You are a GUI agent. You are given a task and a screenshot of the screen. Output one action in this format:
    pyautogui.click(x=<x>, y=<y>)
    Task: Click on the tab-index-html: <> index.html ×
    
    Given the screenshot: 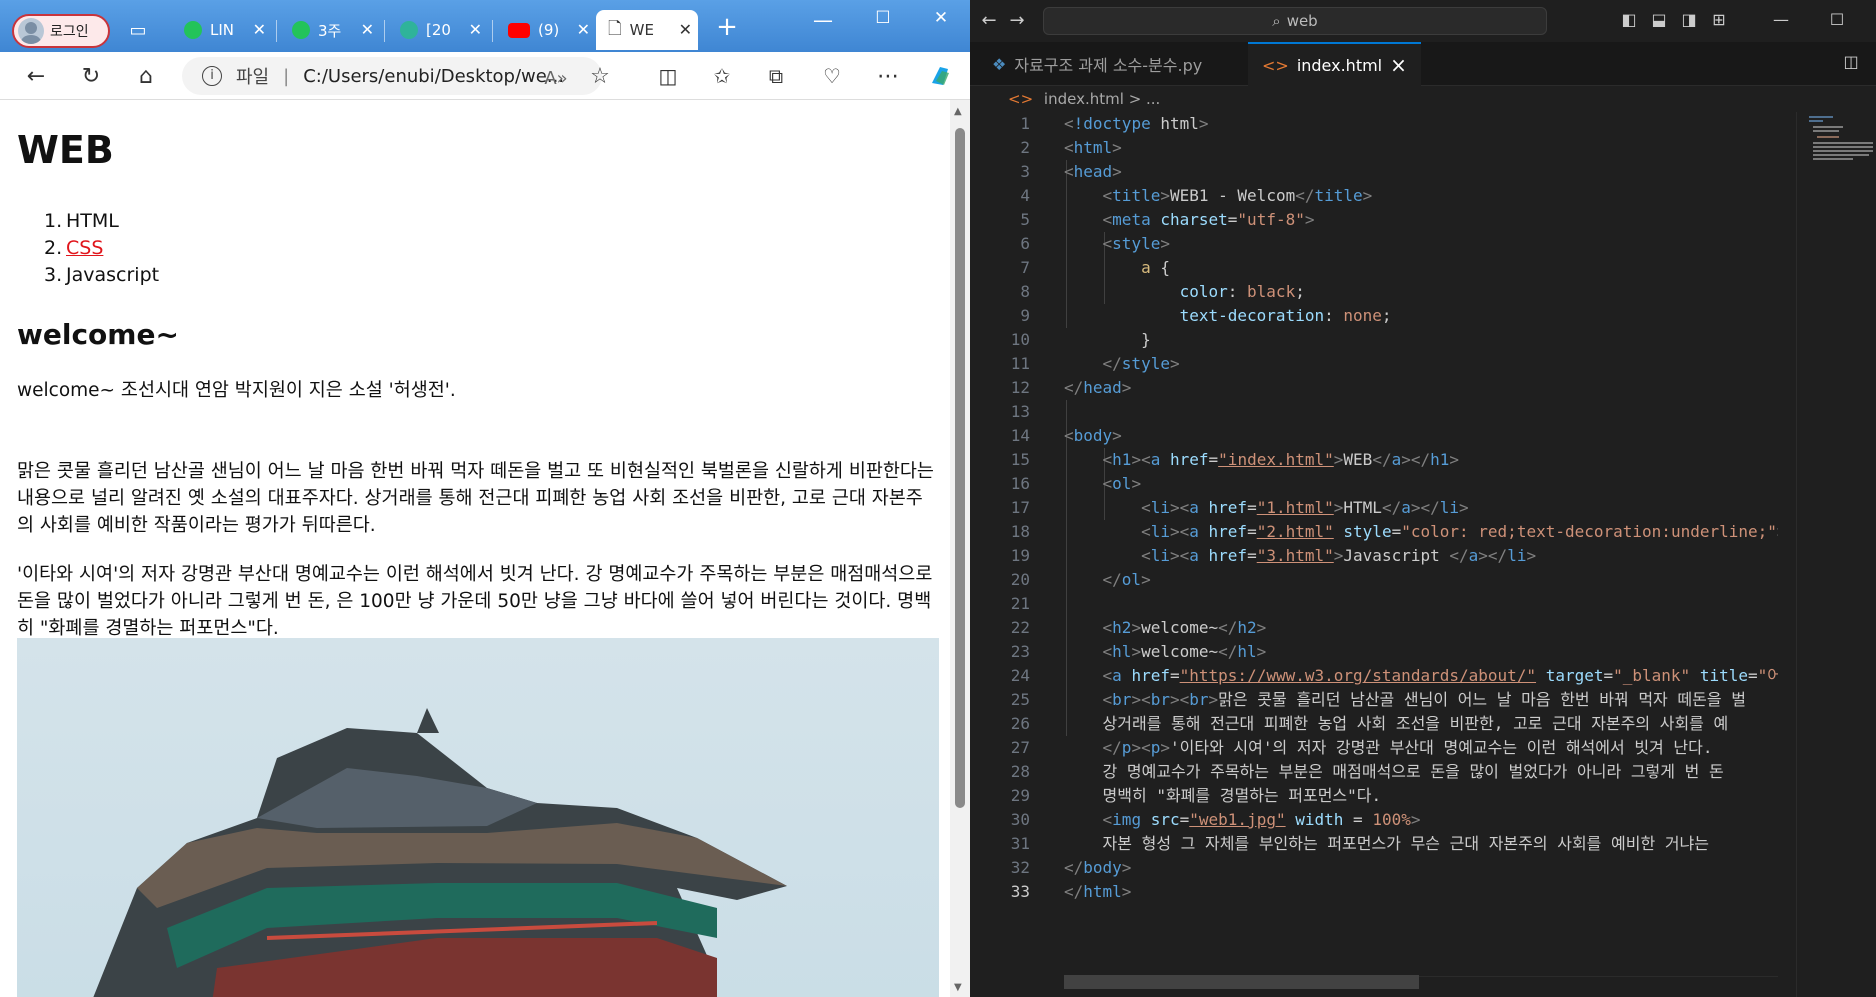 What is the action you would take?
    pyautogui.click(x=1334, y=64)
    